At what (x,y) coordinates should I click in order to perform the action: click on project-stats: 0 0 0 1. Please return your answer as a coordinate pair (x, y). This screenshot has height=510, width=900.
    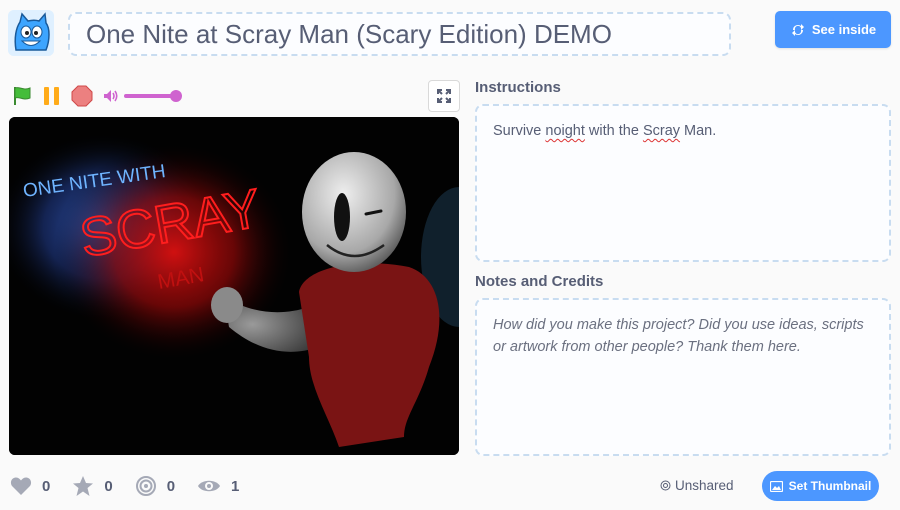
    Looking at the image, I should click on (135, 486).